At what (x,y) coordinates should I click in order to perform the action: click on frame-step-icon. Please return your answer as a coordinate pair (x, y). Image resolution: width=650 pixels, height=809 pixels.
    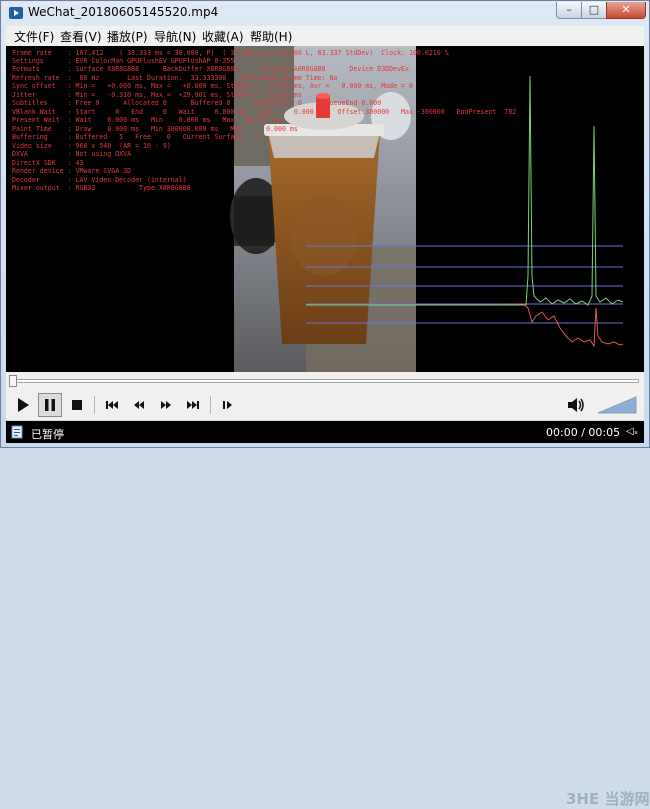
    Looking at the image, I should click on (227, 405).